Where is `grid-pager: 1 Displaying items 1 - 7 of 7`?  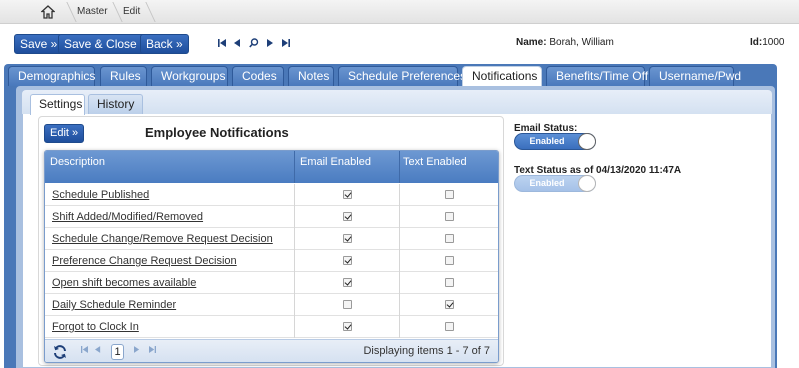
grid-pager: 1 Displaying items 1 - 7 of 7 is located at coordinates (271, 350).